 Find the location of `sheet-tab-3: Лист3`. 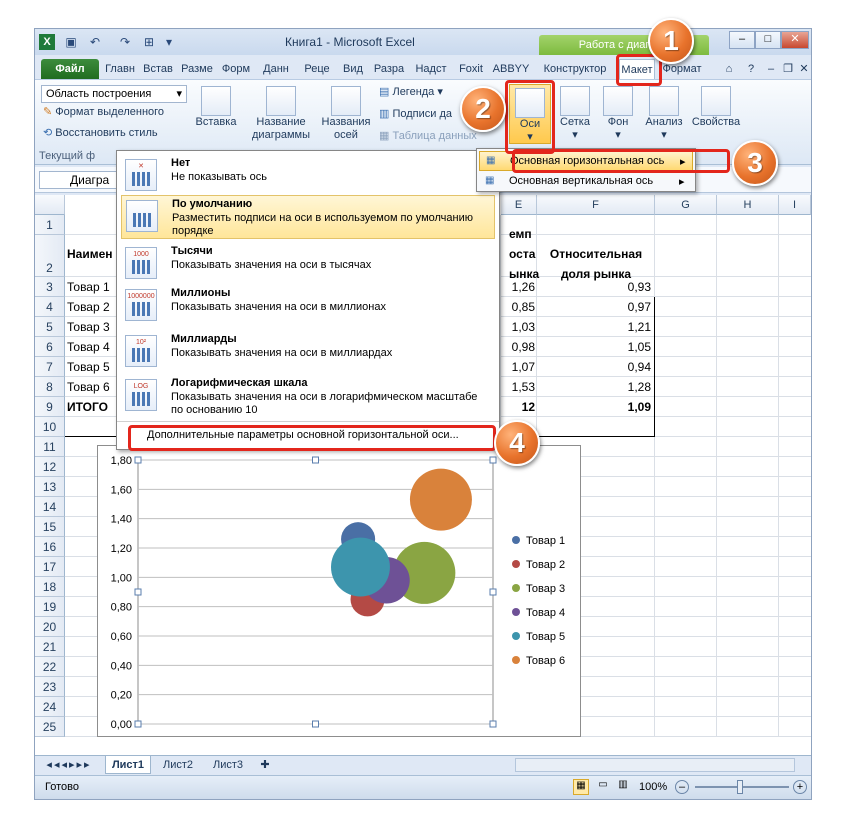

sheet-tab-3: Лист3 is located at coordinates (228, 765).